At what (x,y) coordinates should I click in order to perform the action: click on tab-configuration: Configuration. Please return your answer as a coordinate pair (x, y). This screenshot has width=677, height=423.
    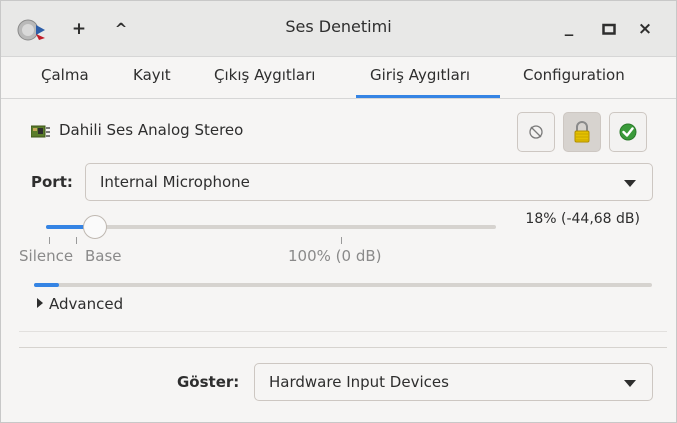
    Looking at the image, I should click on (574, 75).